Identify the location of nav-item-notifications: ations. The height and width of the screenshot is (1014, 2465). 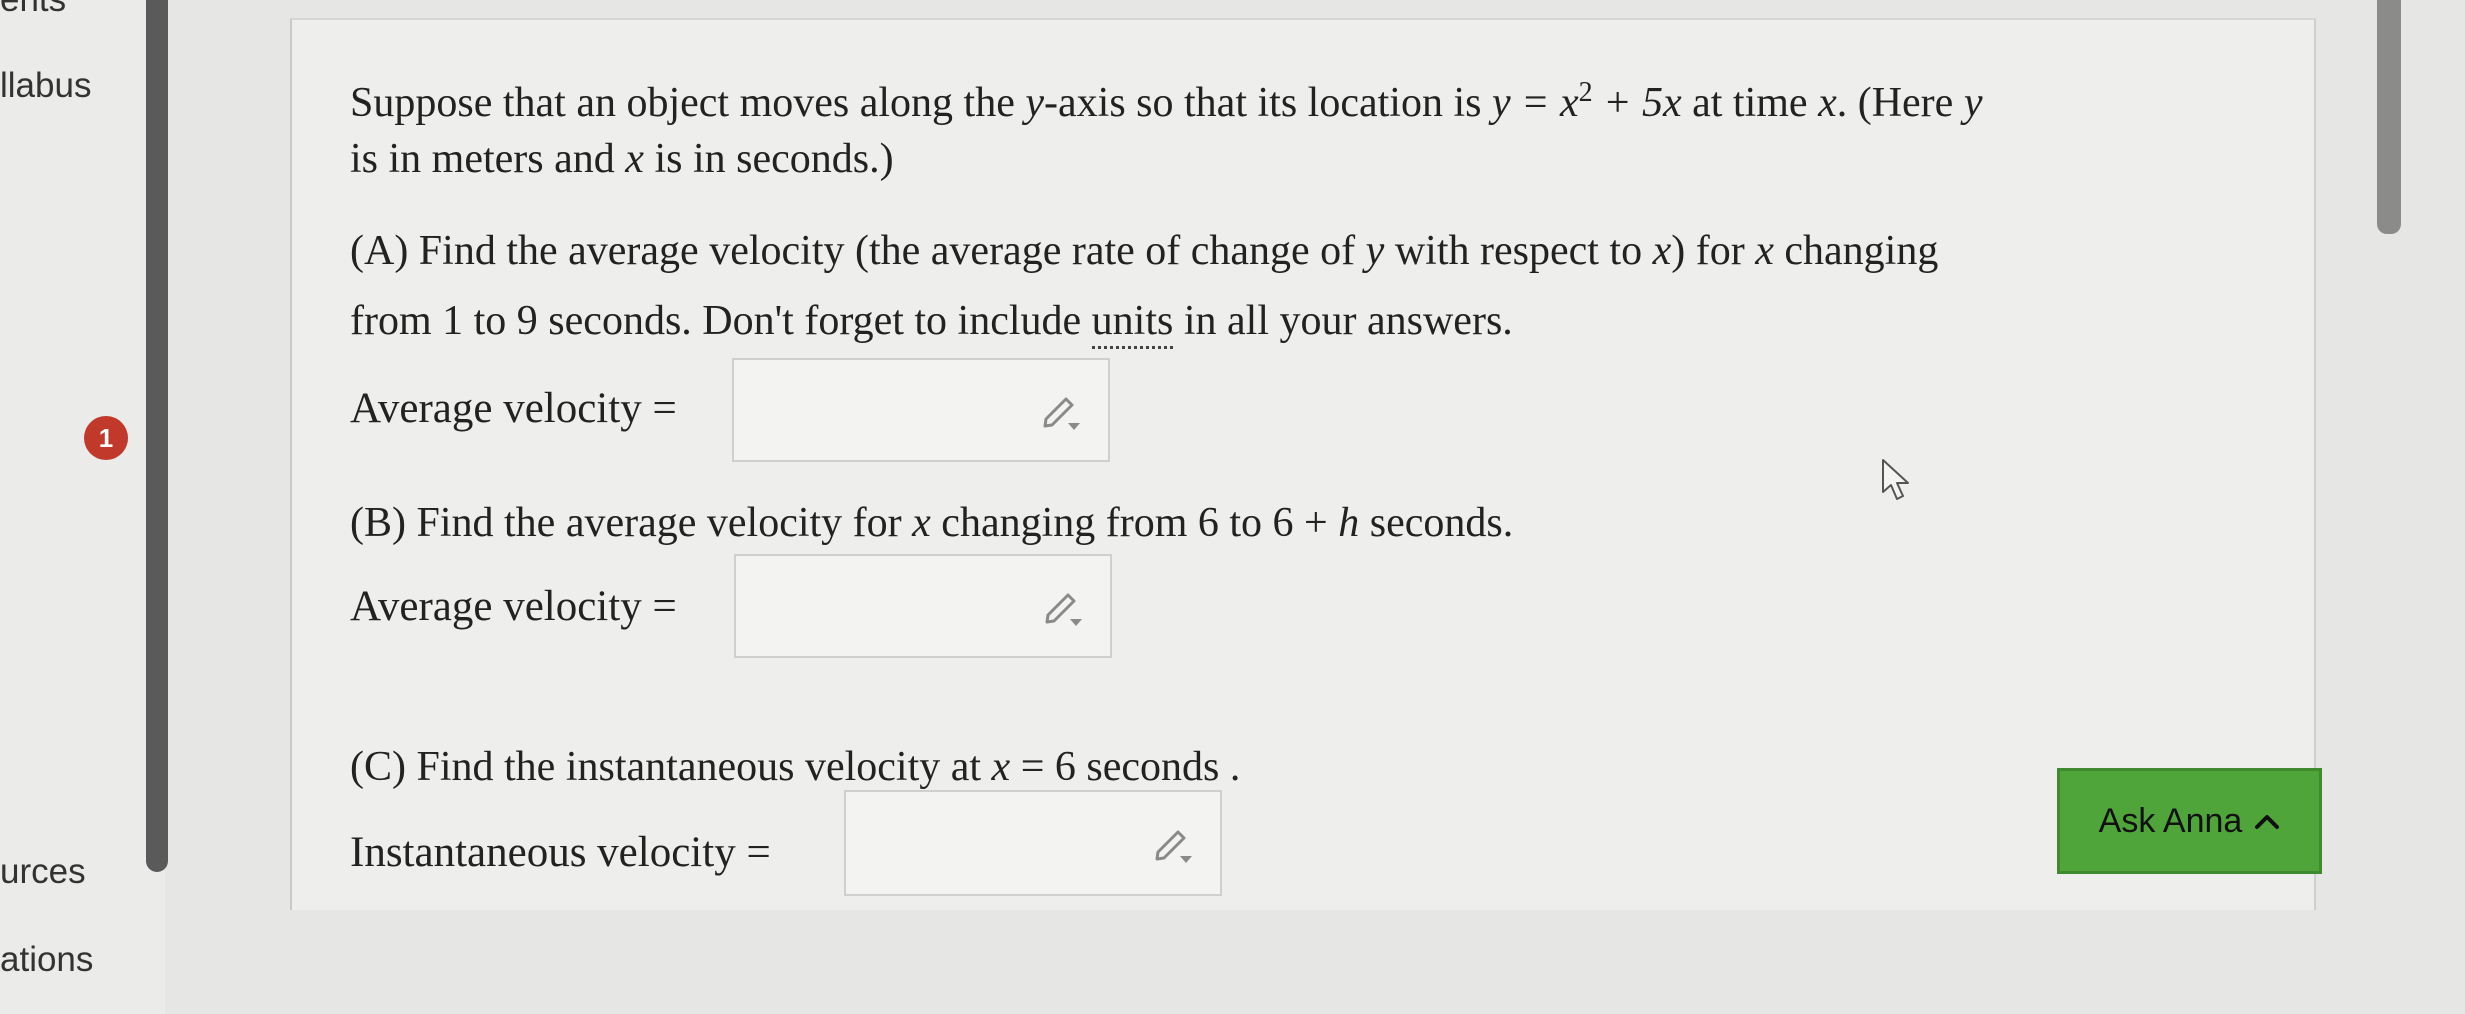
(46, 960).